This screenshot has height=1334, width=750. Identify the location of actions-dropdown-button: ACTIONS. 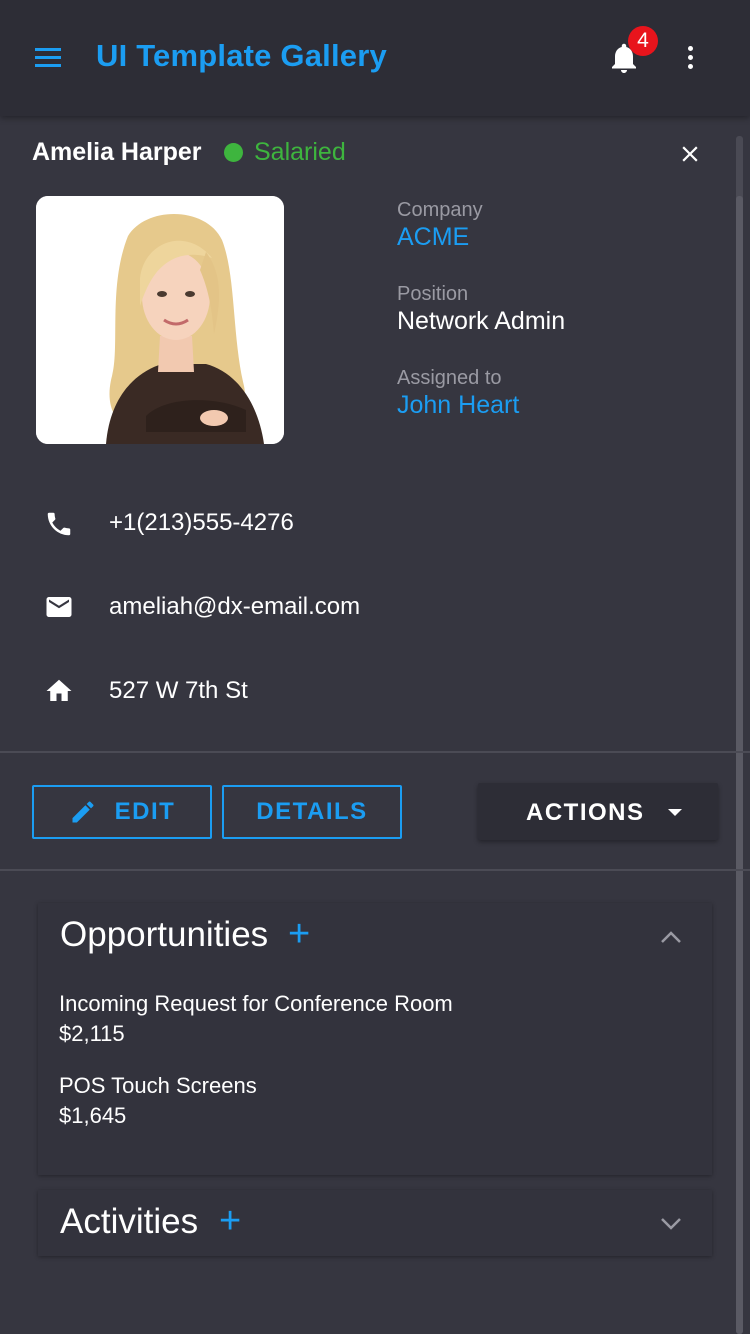
(598, 811).